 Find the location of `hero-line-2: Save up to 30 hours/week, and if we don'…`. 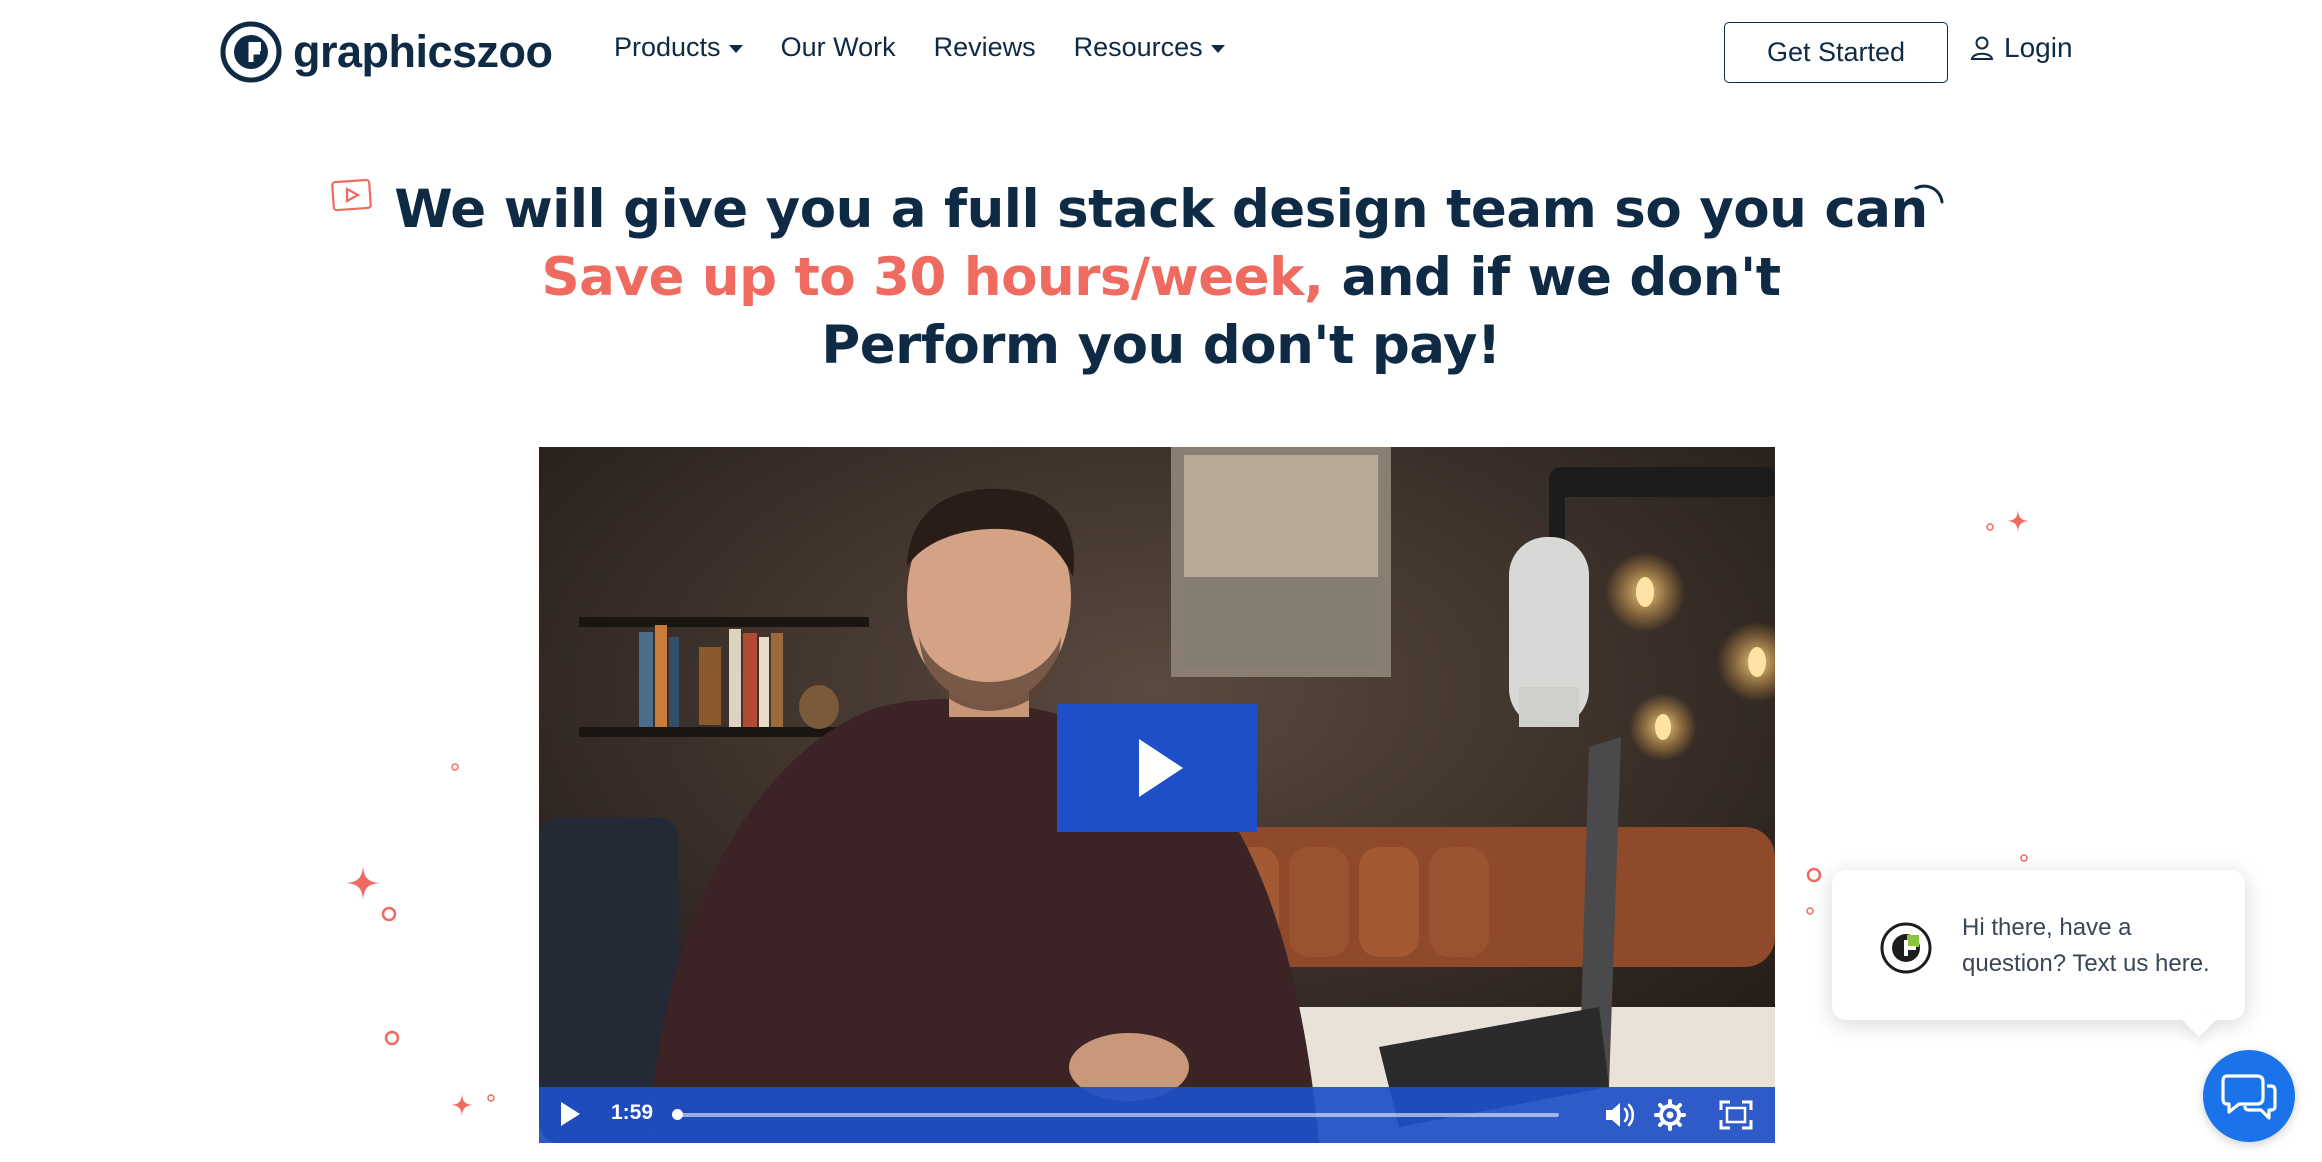

hero-line-2: Save up to 30 hours/week, and if we don'… is located at coordinates (1161, 278).